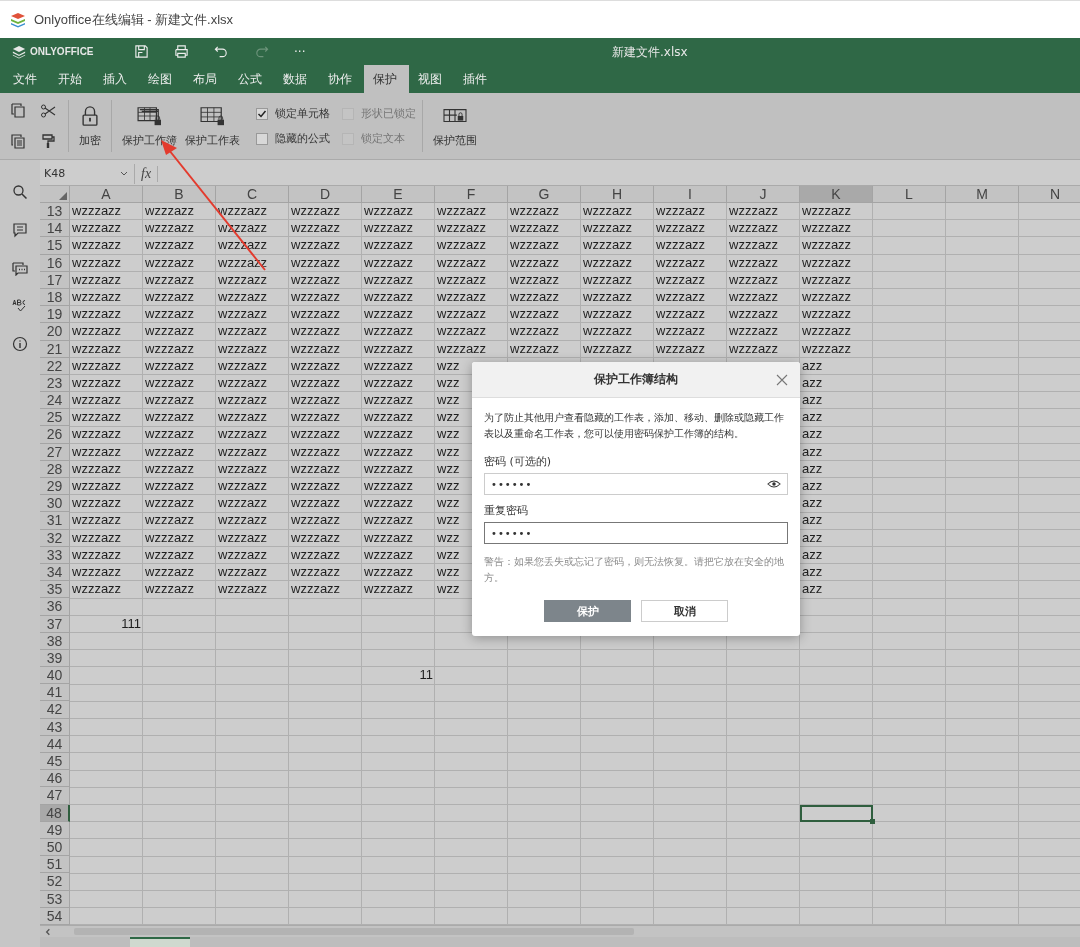 This screenshot has width=1080, height=947. I want to click on column-header: A, so click(106, 194).